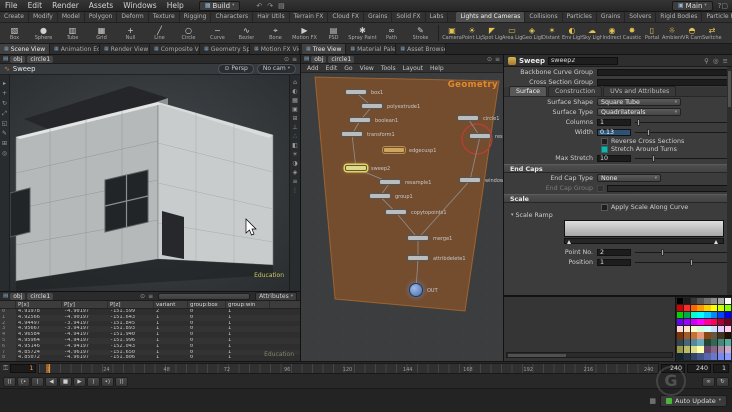 Image resolution: width=732 pixels, height=412 pixels. I want to click on shelf-tab-solid-fx: Solid FX, so click(409, 17).